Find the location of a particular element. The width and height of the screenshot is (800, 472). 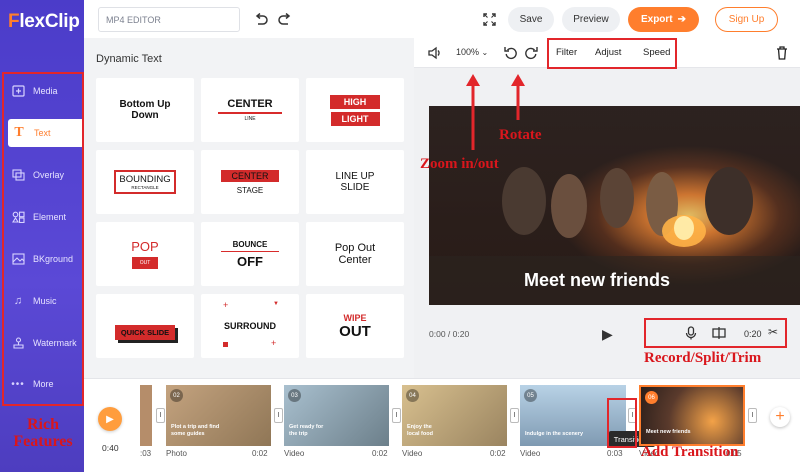

annotation-zoom: Zoom in/out is located at coordinates (459, 164).